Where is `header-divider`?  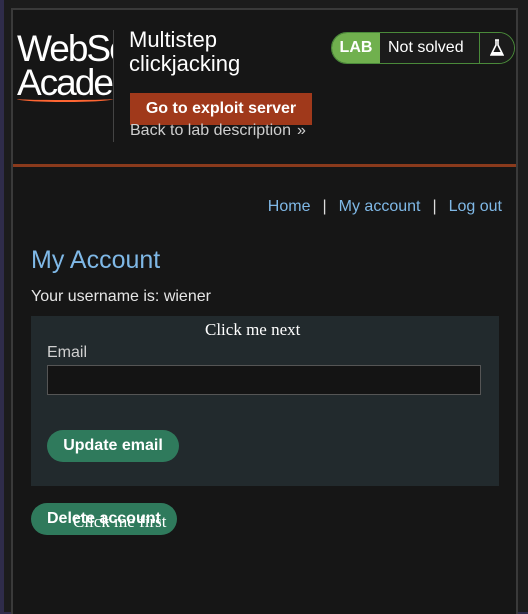 header-divider is located at coordinates (113, 86).